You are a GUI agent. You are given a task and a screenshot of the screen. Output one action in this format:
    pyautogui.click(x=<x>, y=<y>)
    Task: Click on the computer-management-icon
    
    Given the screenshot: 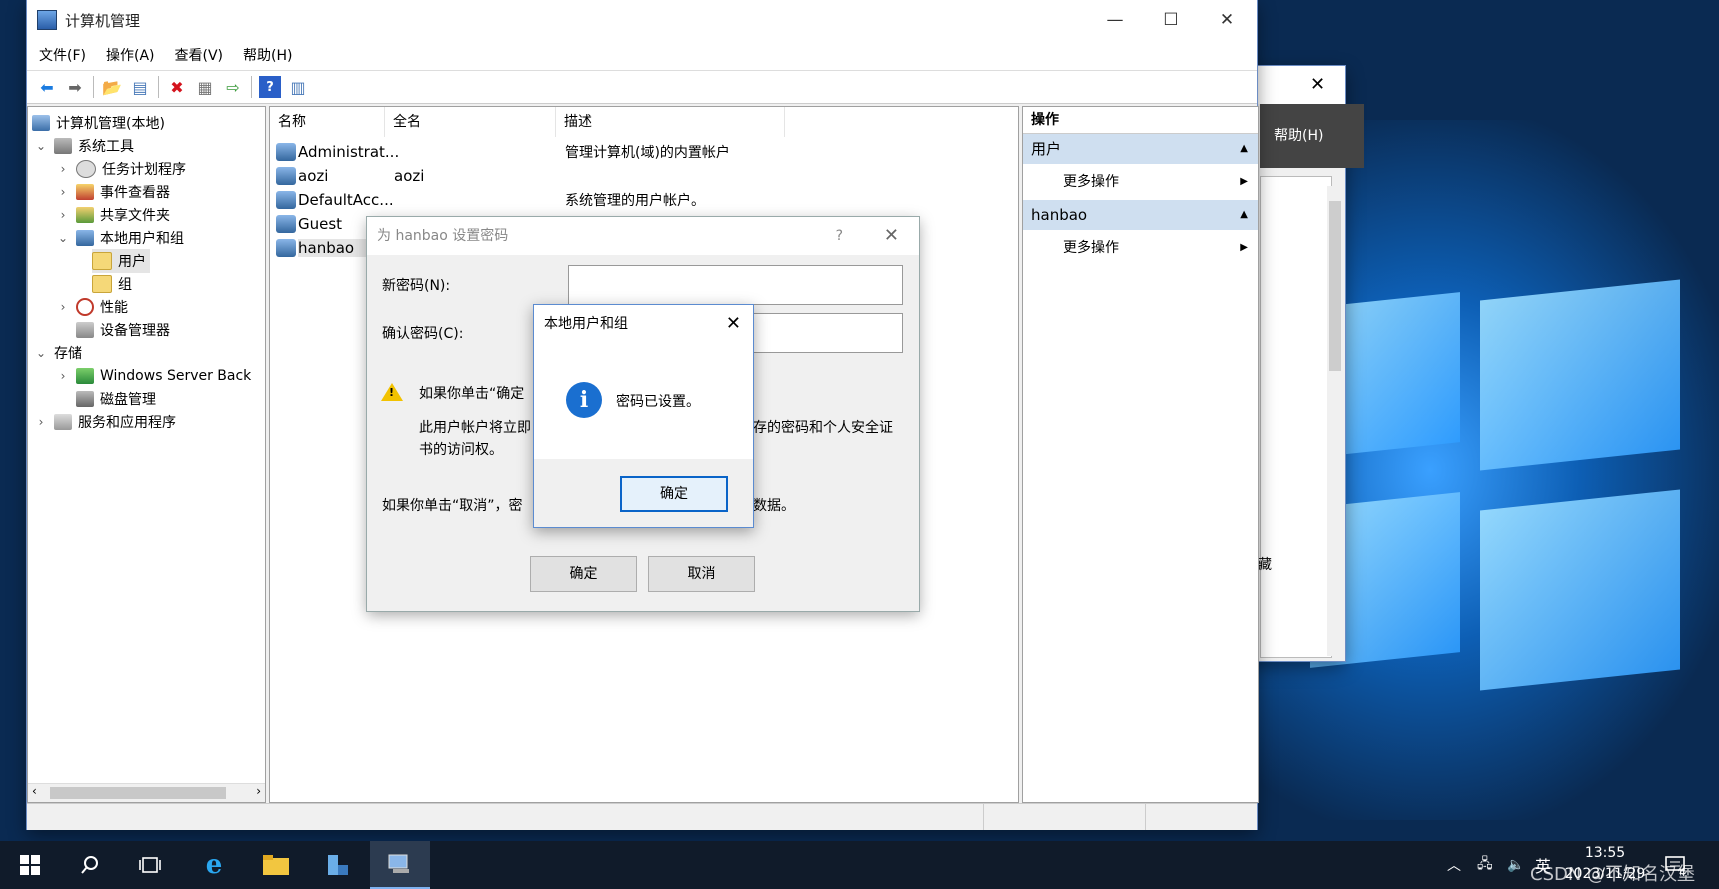 What is the action you would take?
    pyautogui.click(x=47, y=20)
    